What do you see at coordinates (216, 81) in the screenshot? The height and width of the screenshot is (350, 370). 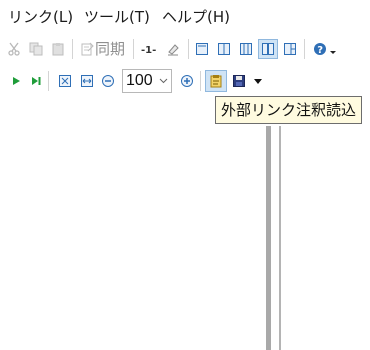 I see `read-external-annotations-icon` at bounding box center [216, 81].